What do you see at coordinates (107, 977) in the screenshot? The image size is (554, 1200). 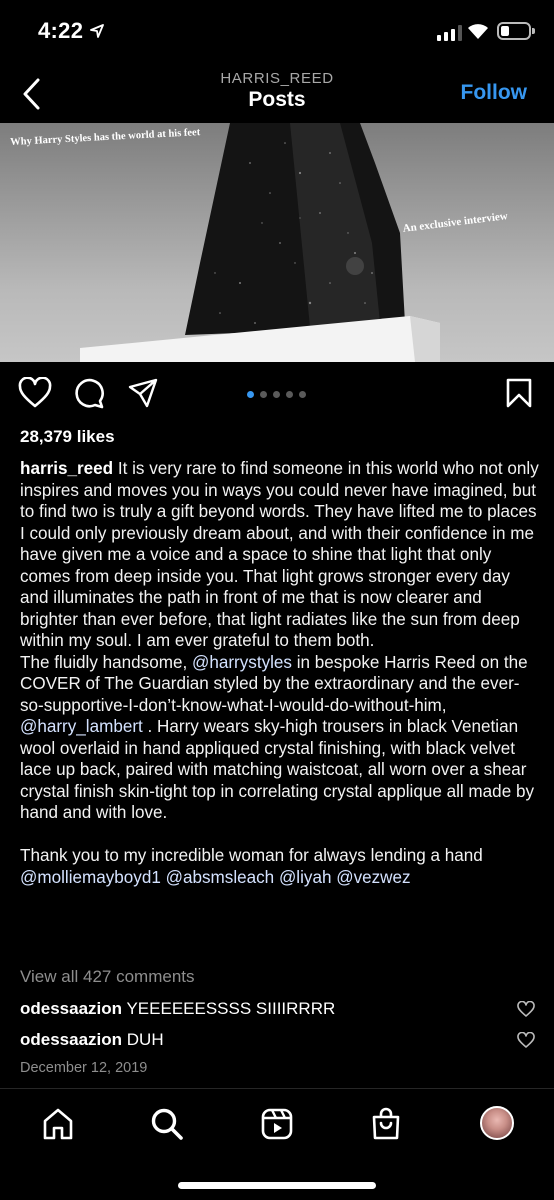 I see `view-all-comments-link: View all 427 comments` at bounding box center [107, 977].